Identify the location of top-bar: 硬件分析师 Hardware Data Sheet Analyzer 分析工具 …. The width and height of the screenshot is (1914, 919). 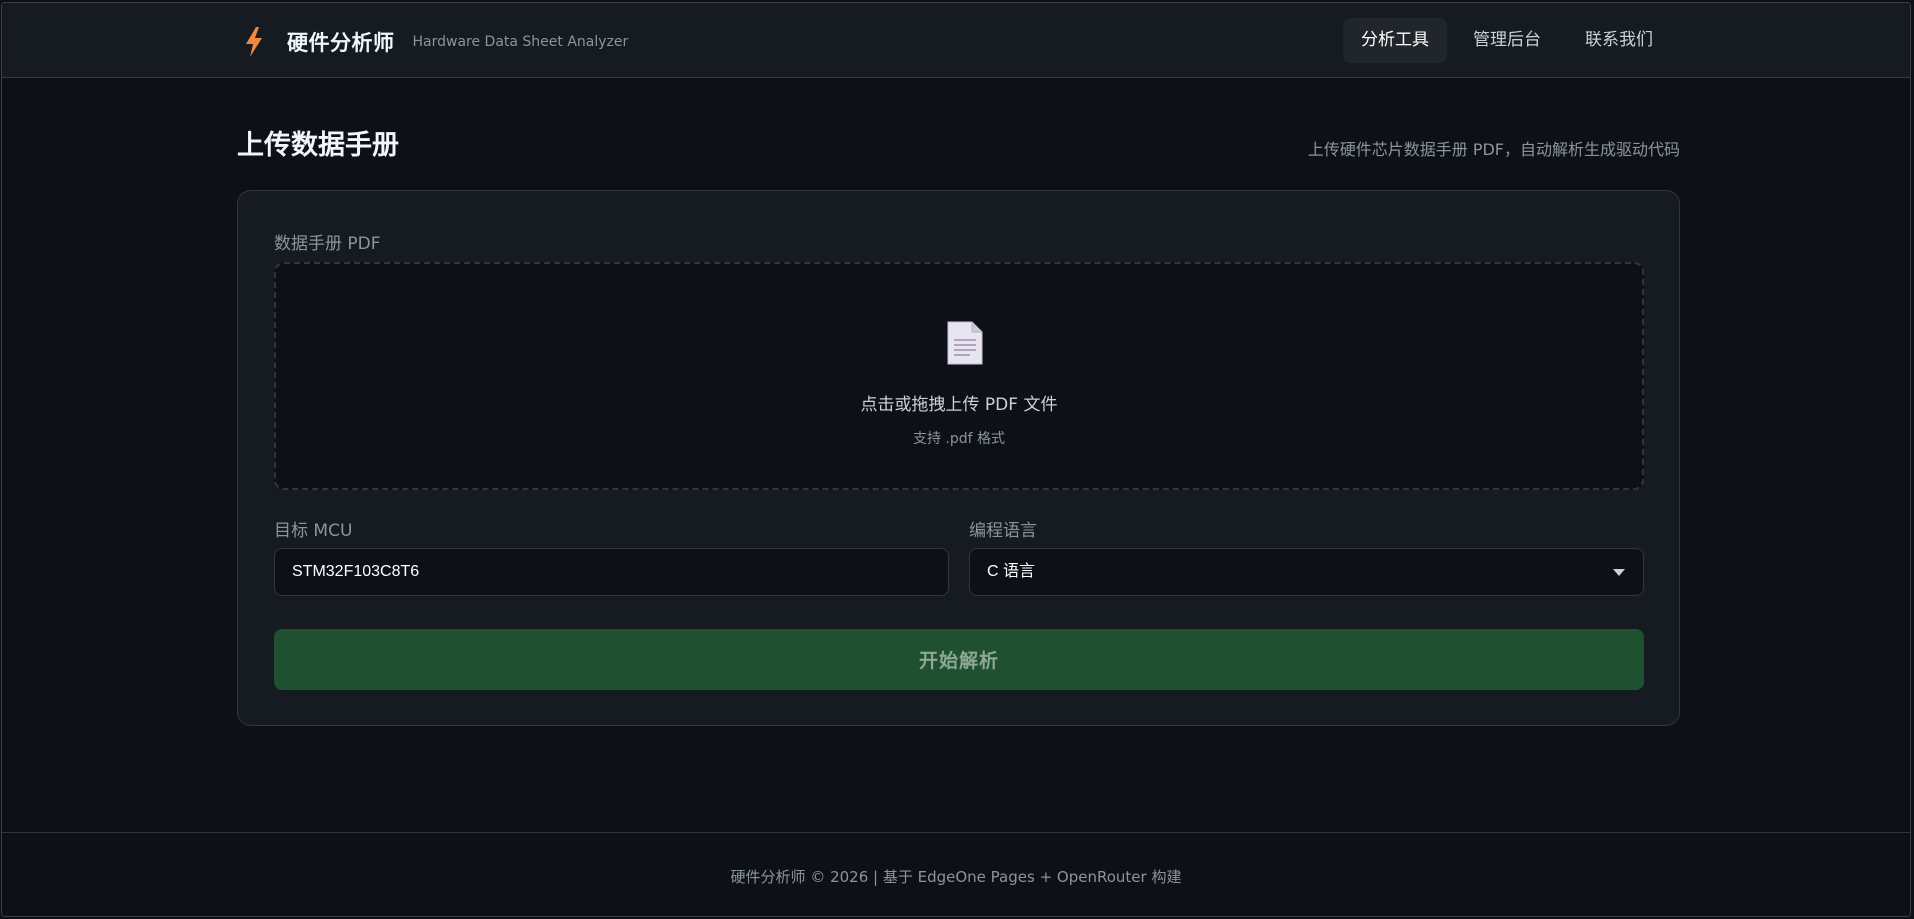
(956, 40).